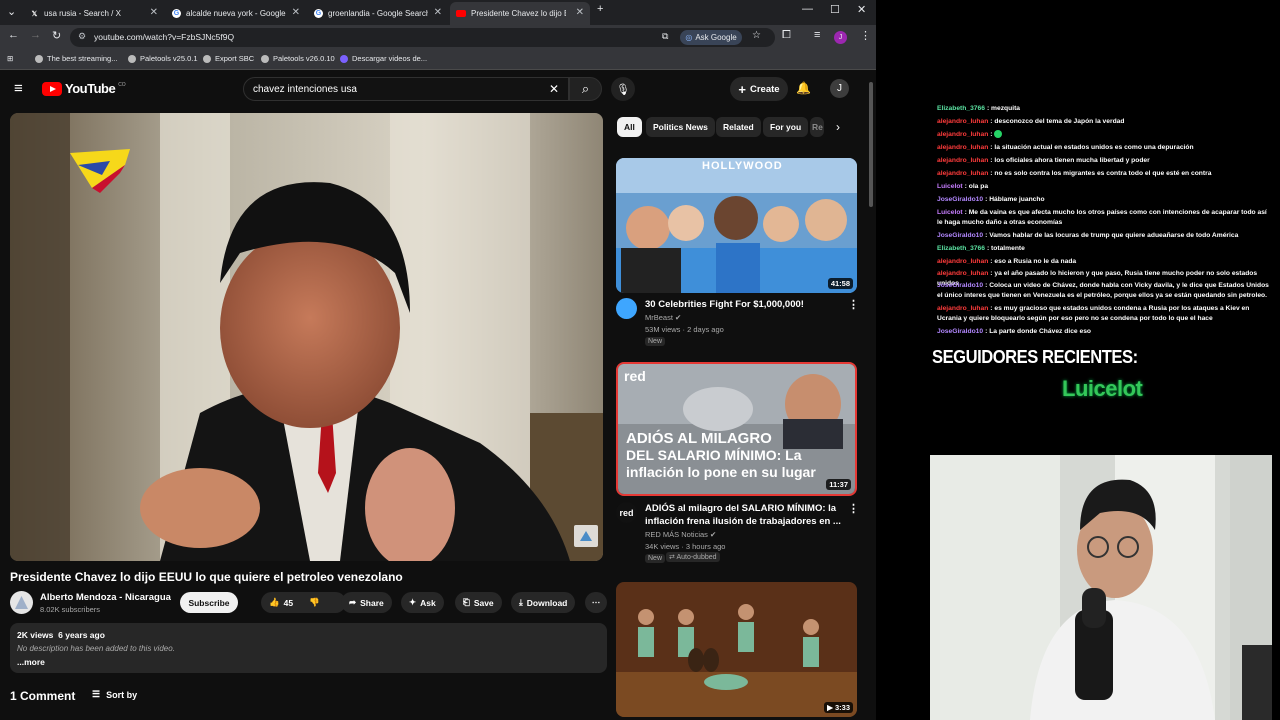  What do you see at coordinates (236, 13) in the screenshot?
I see `tab-alcalde: G alcalde nueva york - Google Search ✕` at bounding box center [236, 13].